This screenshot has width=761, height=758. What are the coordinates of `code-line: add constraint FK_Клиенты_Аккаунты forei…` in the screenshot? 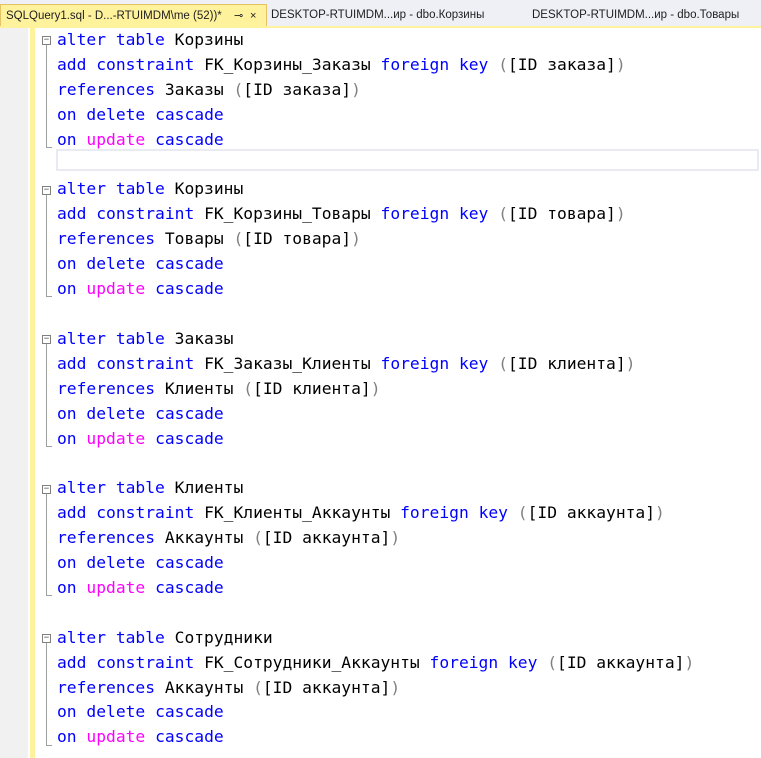 It's located at (375, 513).